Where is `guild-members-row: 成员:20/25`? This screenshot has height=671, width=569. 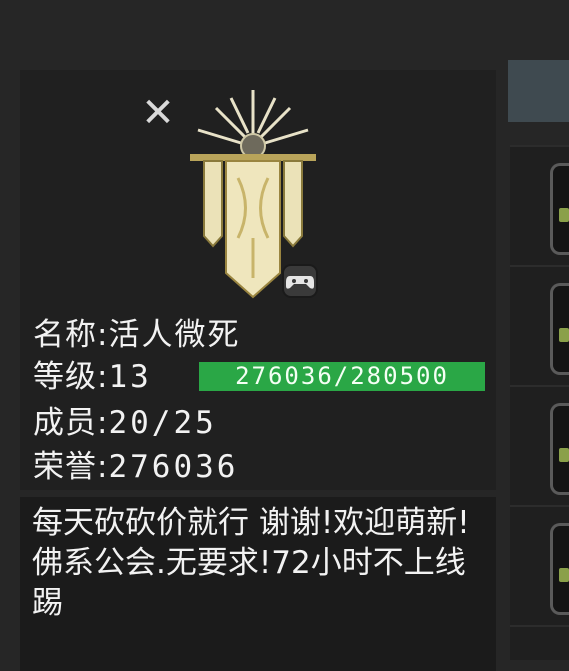 guild-members-row: 成员:20/25 is located at coordinates (125, 423).